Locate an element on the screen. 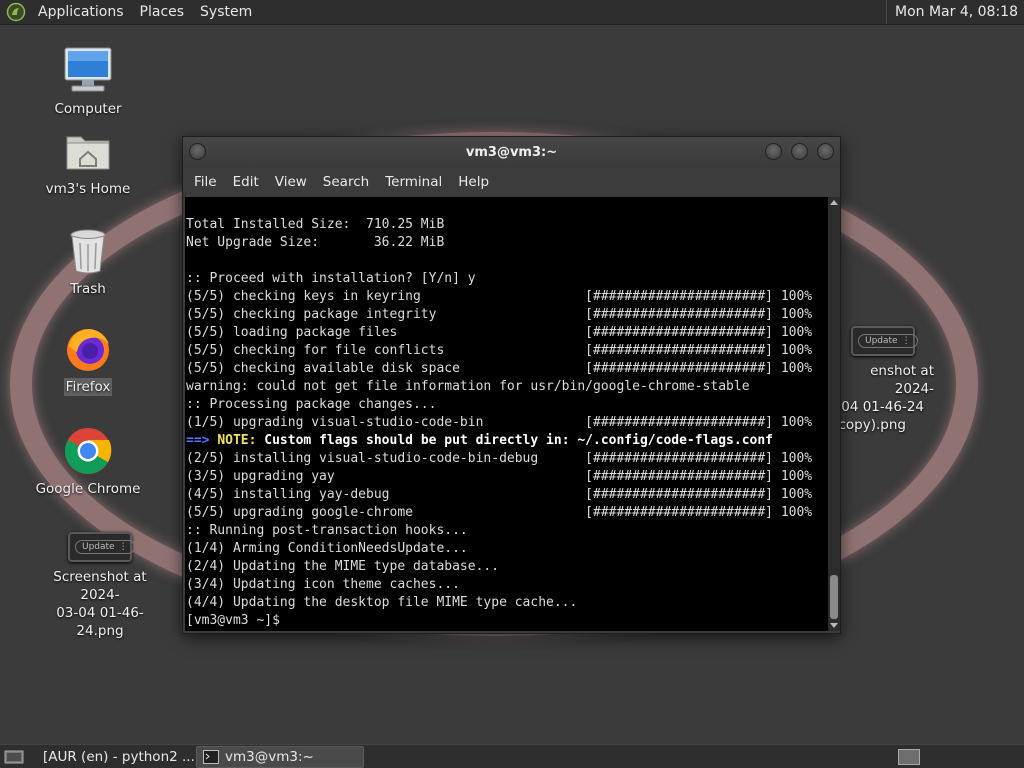  window-menu-button is located at coordinates (197, 151).